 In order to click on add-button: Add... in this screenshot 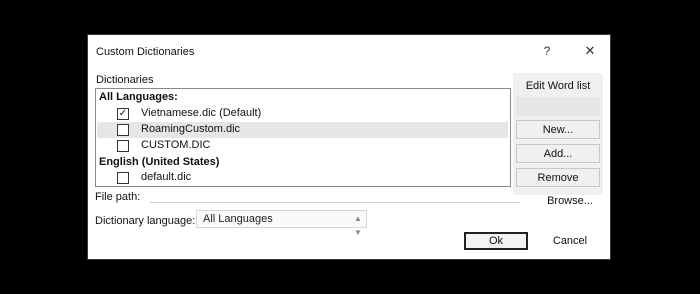, I will do `click(558, 153)`.